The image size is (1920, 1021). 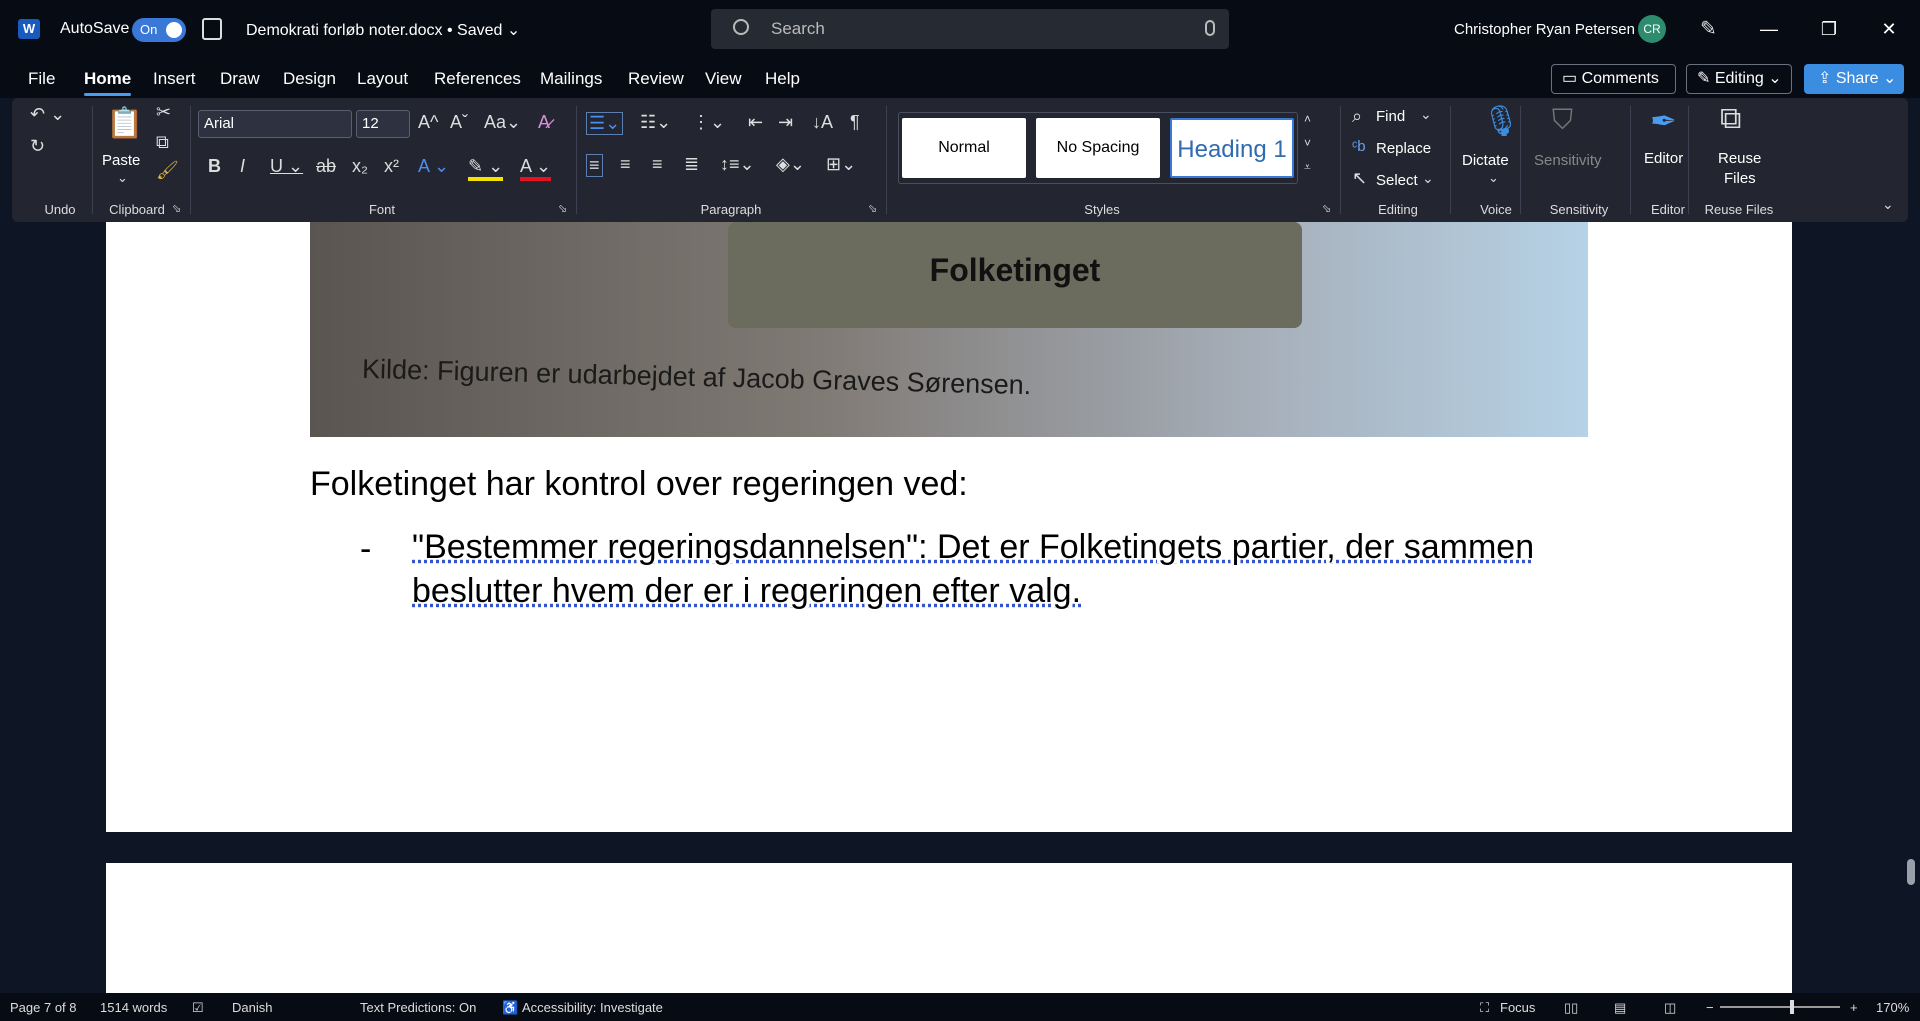 What do you see at coordinates (691, 164) in the screenshot?
I see `justify-icon: ≣` at bounding box center [691, 164].